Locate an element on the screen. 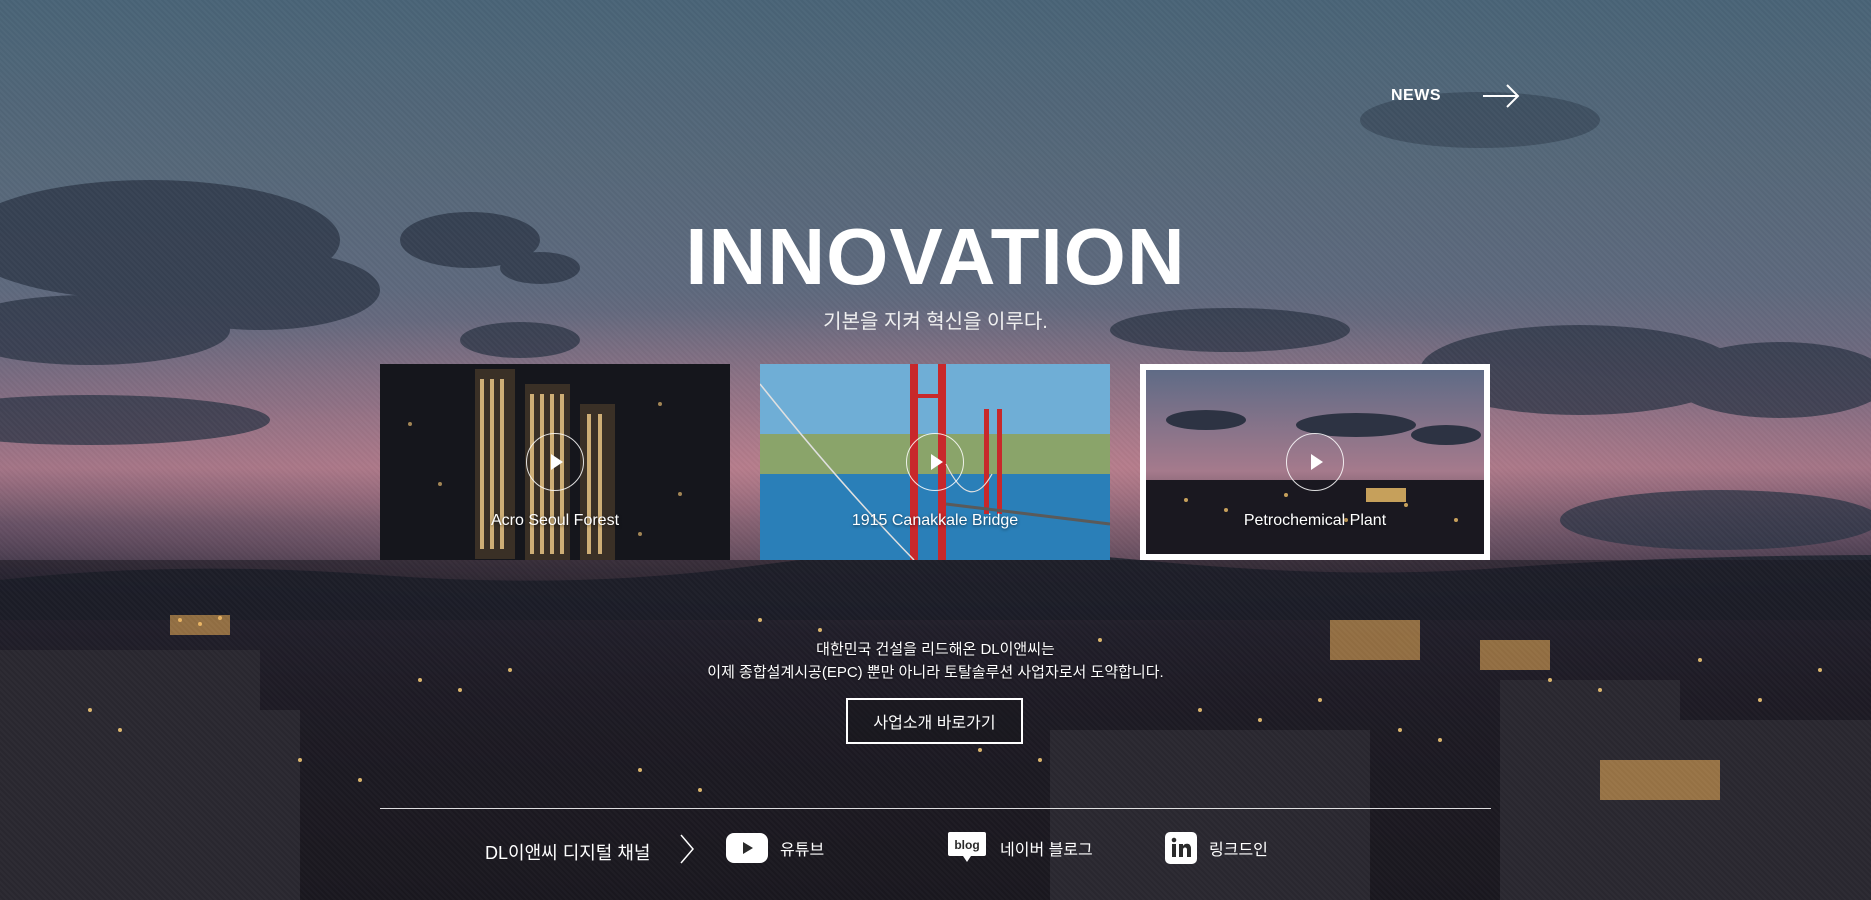  divider is located at coordinates (935, 808).